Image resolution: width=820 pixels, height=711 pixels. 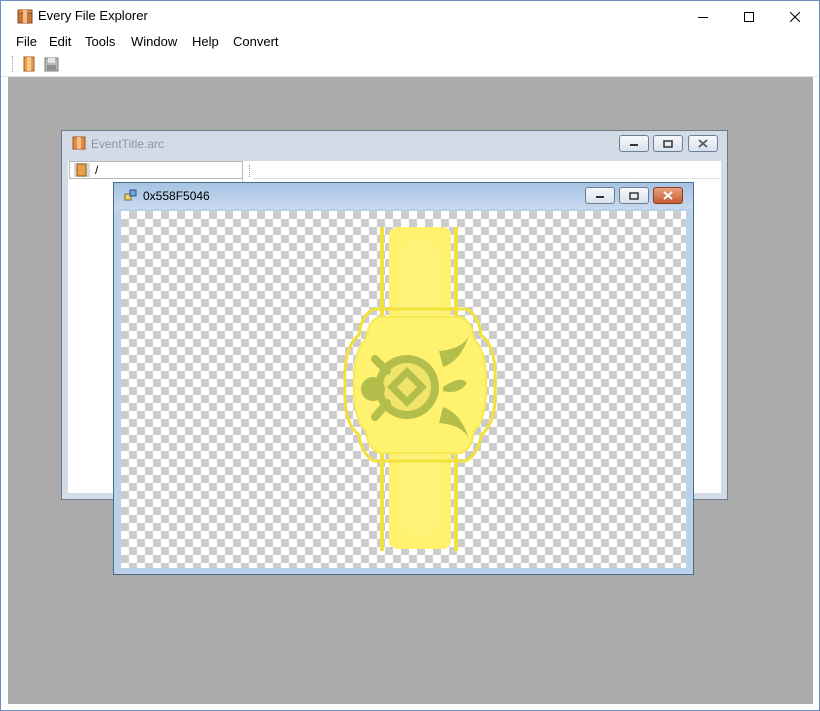 I want to click on folder-icon, so click(x=82, y=170).